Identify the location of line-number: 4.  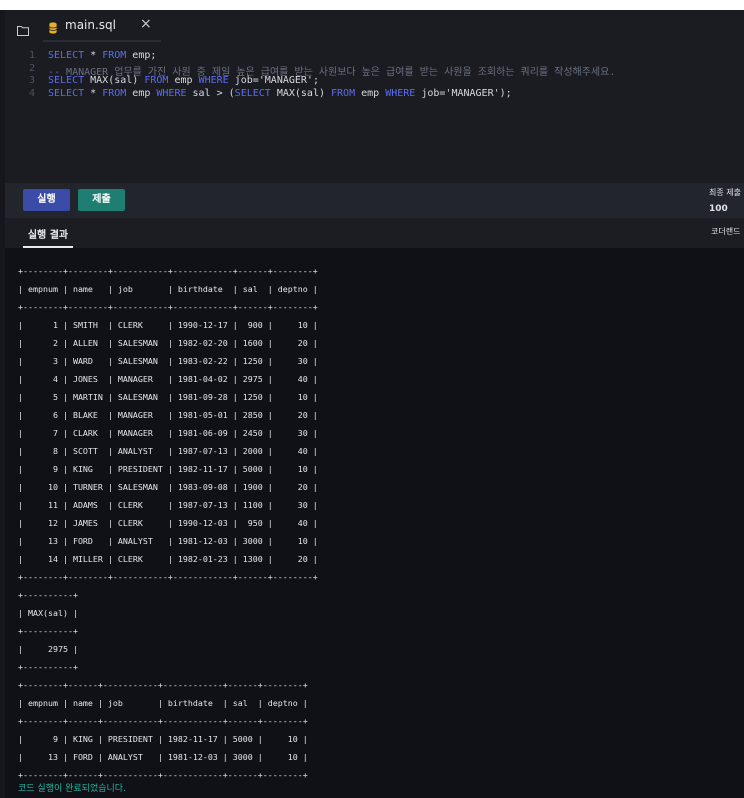
(31, 93).